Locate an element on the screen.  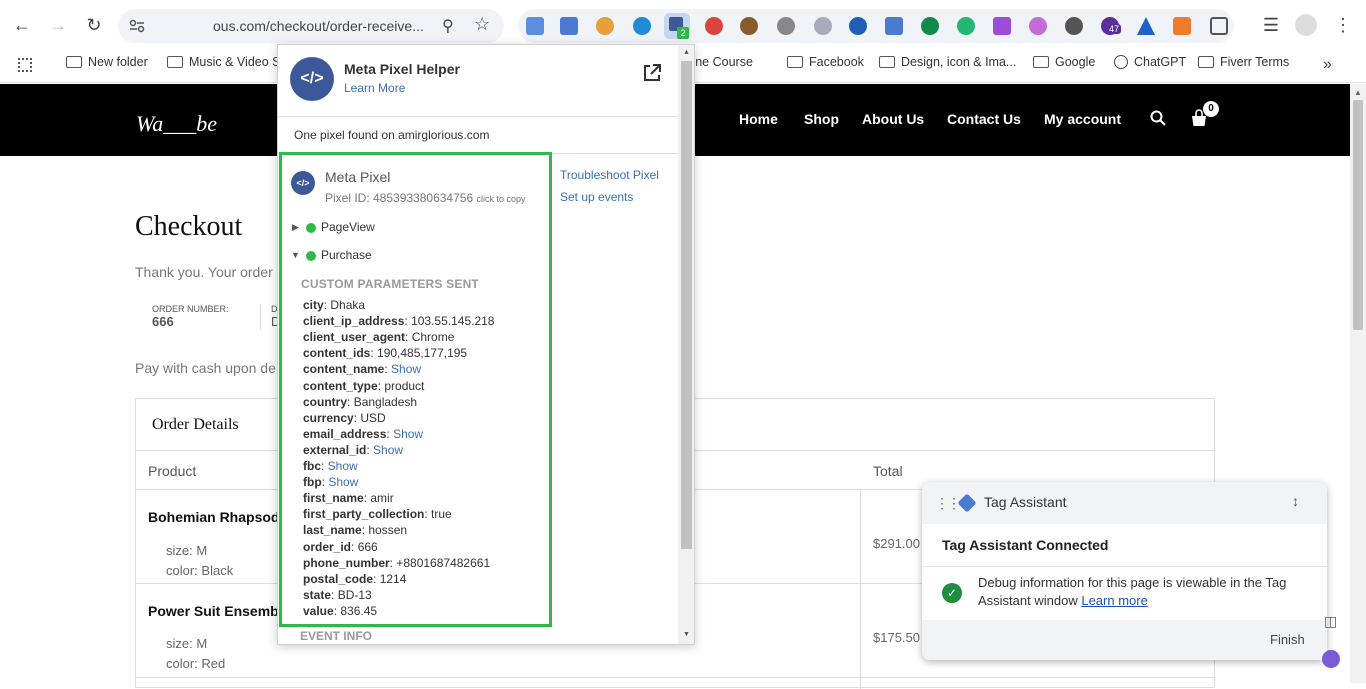
bookmark-item: ChatGPT is located at coordinates (1150, 62).